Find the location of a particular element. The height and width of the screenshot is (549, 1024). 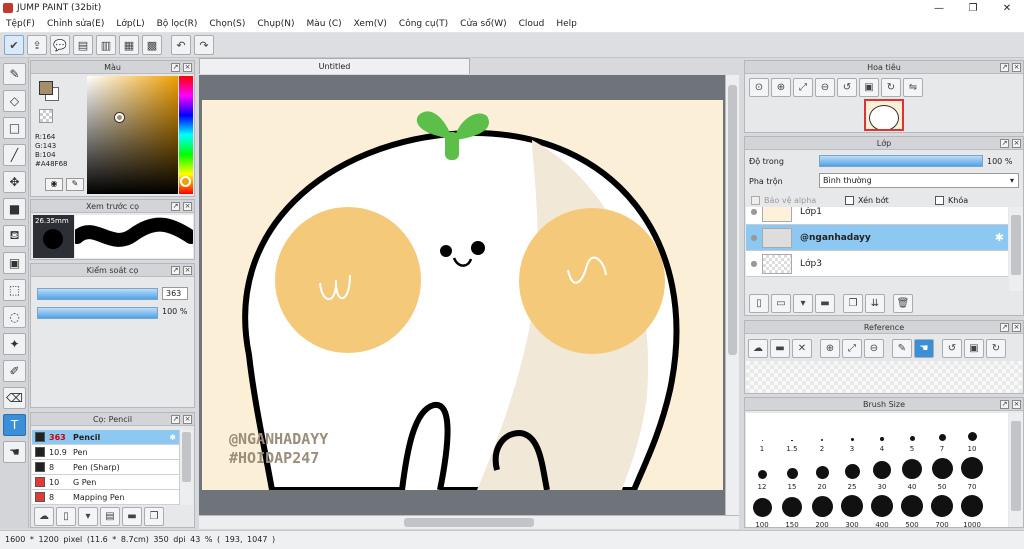

menu-tools: Công cụ(T) is located at coordinates (423, 24).